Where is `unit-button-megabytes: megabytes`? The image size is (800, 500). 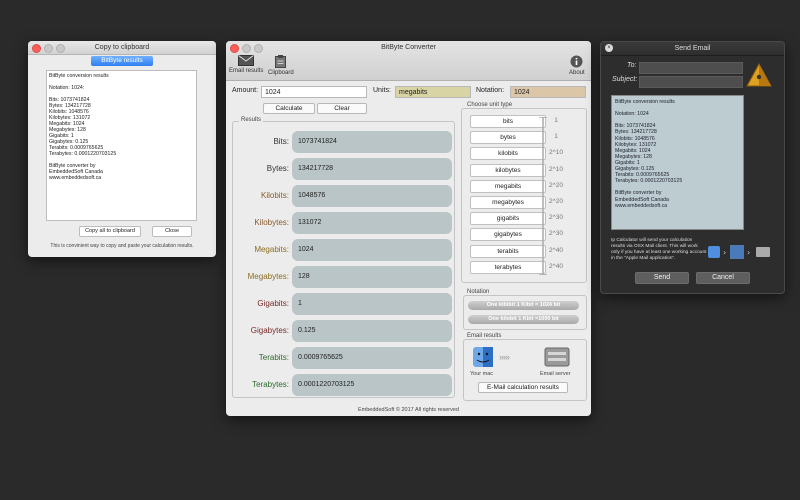
unit-button-megabytes: megabytes is located at coordinates (508, 202).